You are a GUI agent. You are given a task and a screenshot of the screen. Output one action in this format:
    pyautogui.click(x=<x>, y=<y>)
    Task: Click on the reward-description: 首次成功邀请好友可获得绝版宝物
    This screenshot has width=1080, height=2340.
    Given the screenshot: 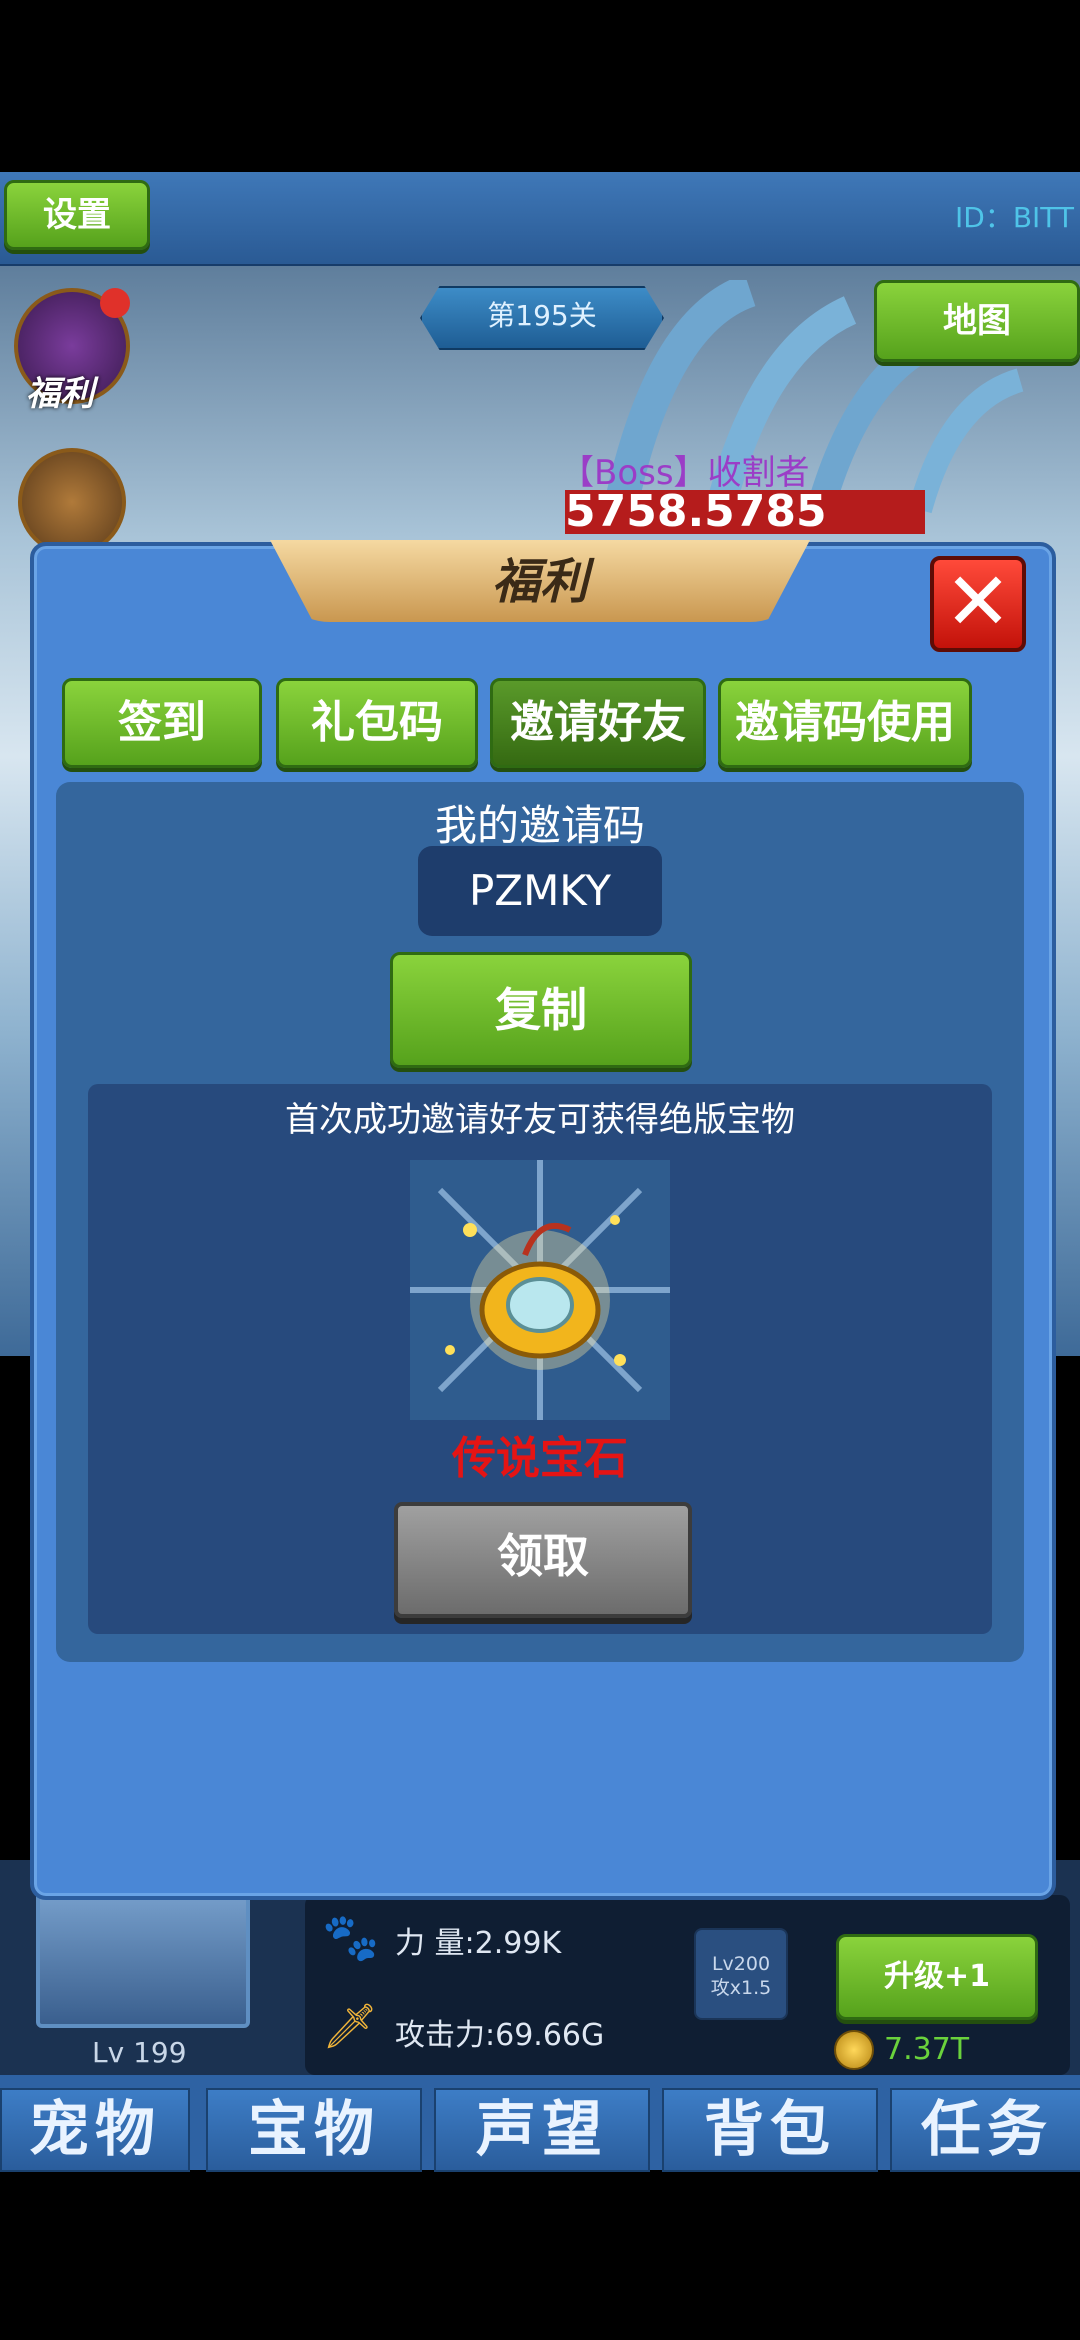 What is the action you would take?
    pyautogui.click(x=540, y=1120)
    